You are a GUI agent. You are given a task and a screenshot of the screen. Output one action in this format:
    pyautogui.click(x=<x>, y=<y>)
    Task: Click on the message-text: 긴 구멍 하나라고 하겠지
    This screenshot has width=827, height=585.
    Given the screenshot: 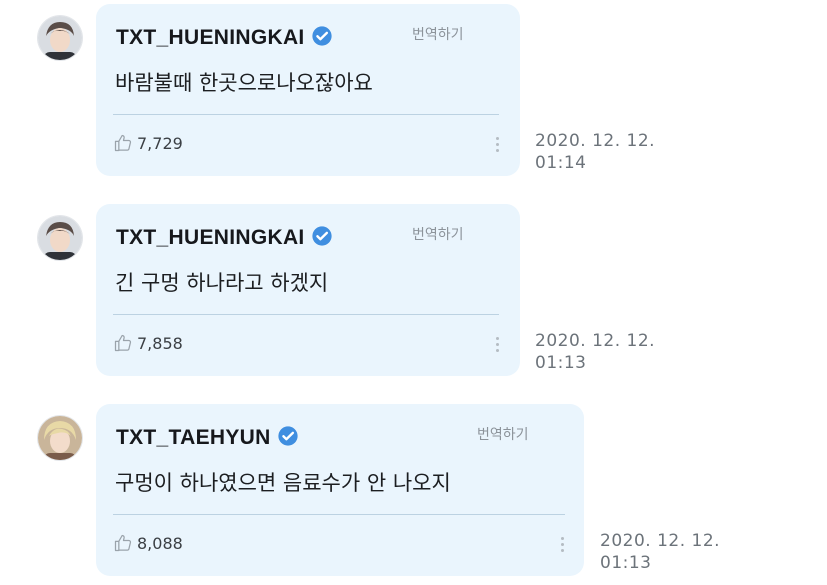 What is the action you would take?
    pyautogui.click(x=222, y=283)
    